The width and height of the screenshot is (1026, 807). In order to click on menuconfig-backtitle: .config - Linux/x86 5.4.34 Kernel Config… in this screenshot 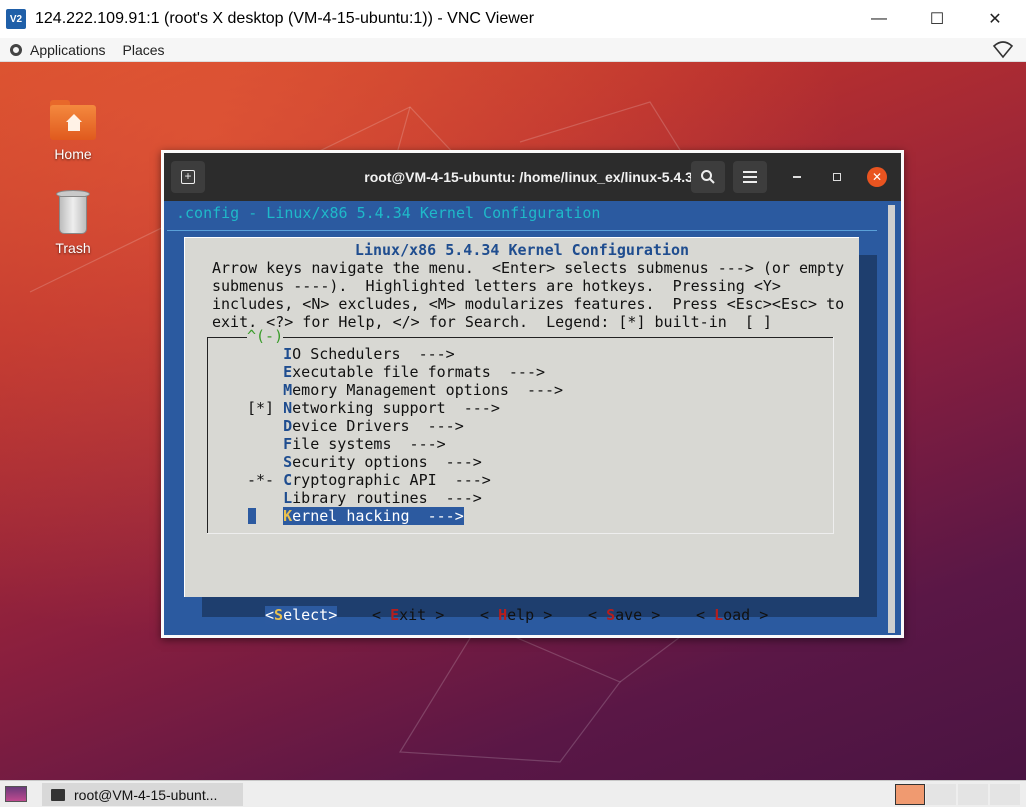, I will do `click(388, 213)`.